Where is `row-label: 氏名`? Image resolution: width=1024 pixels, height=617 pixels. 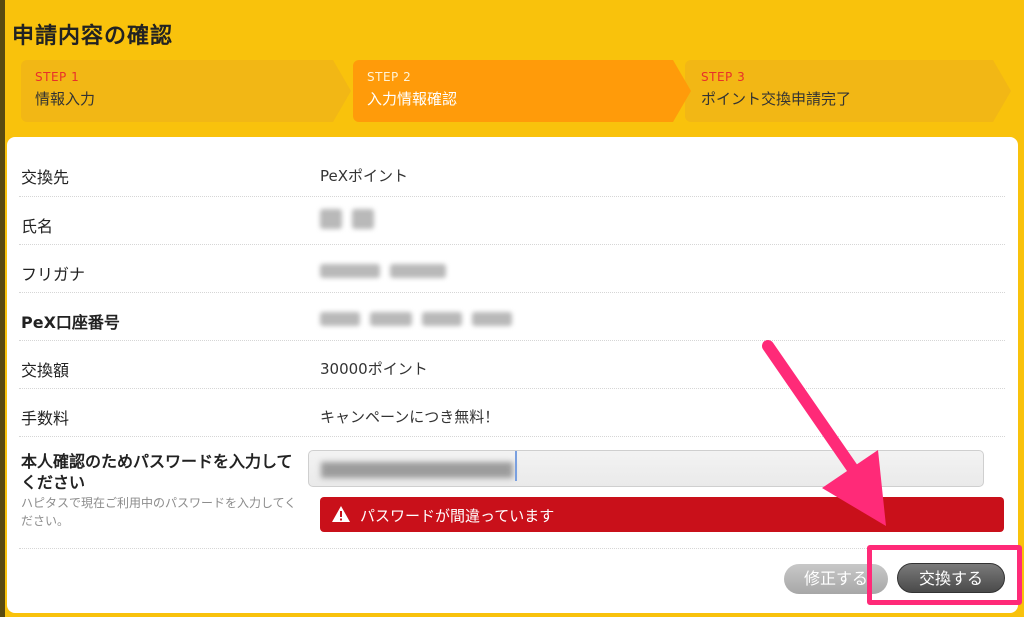
row-label: 氏名 is located at coordinates (37, 226).